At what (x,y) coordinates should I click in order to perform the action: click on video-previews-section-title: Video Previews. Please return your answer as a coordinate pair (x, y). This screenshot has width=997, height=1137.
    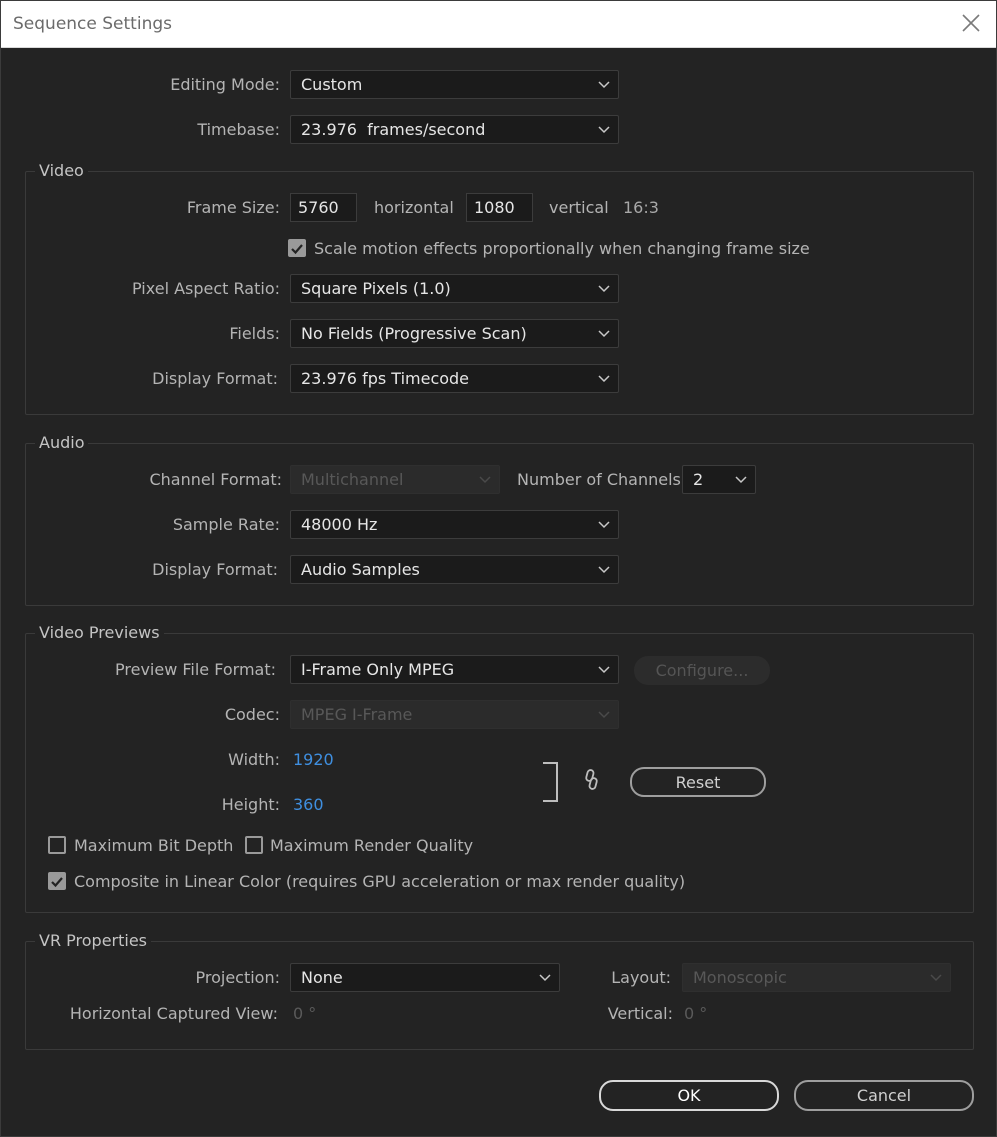
    Looking at the image, I should click on (99, 632).